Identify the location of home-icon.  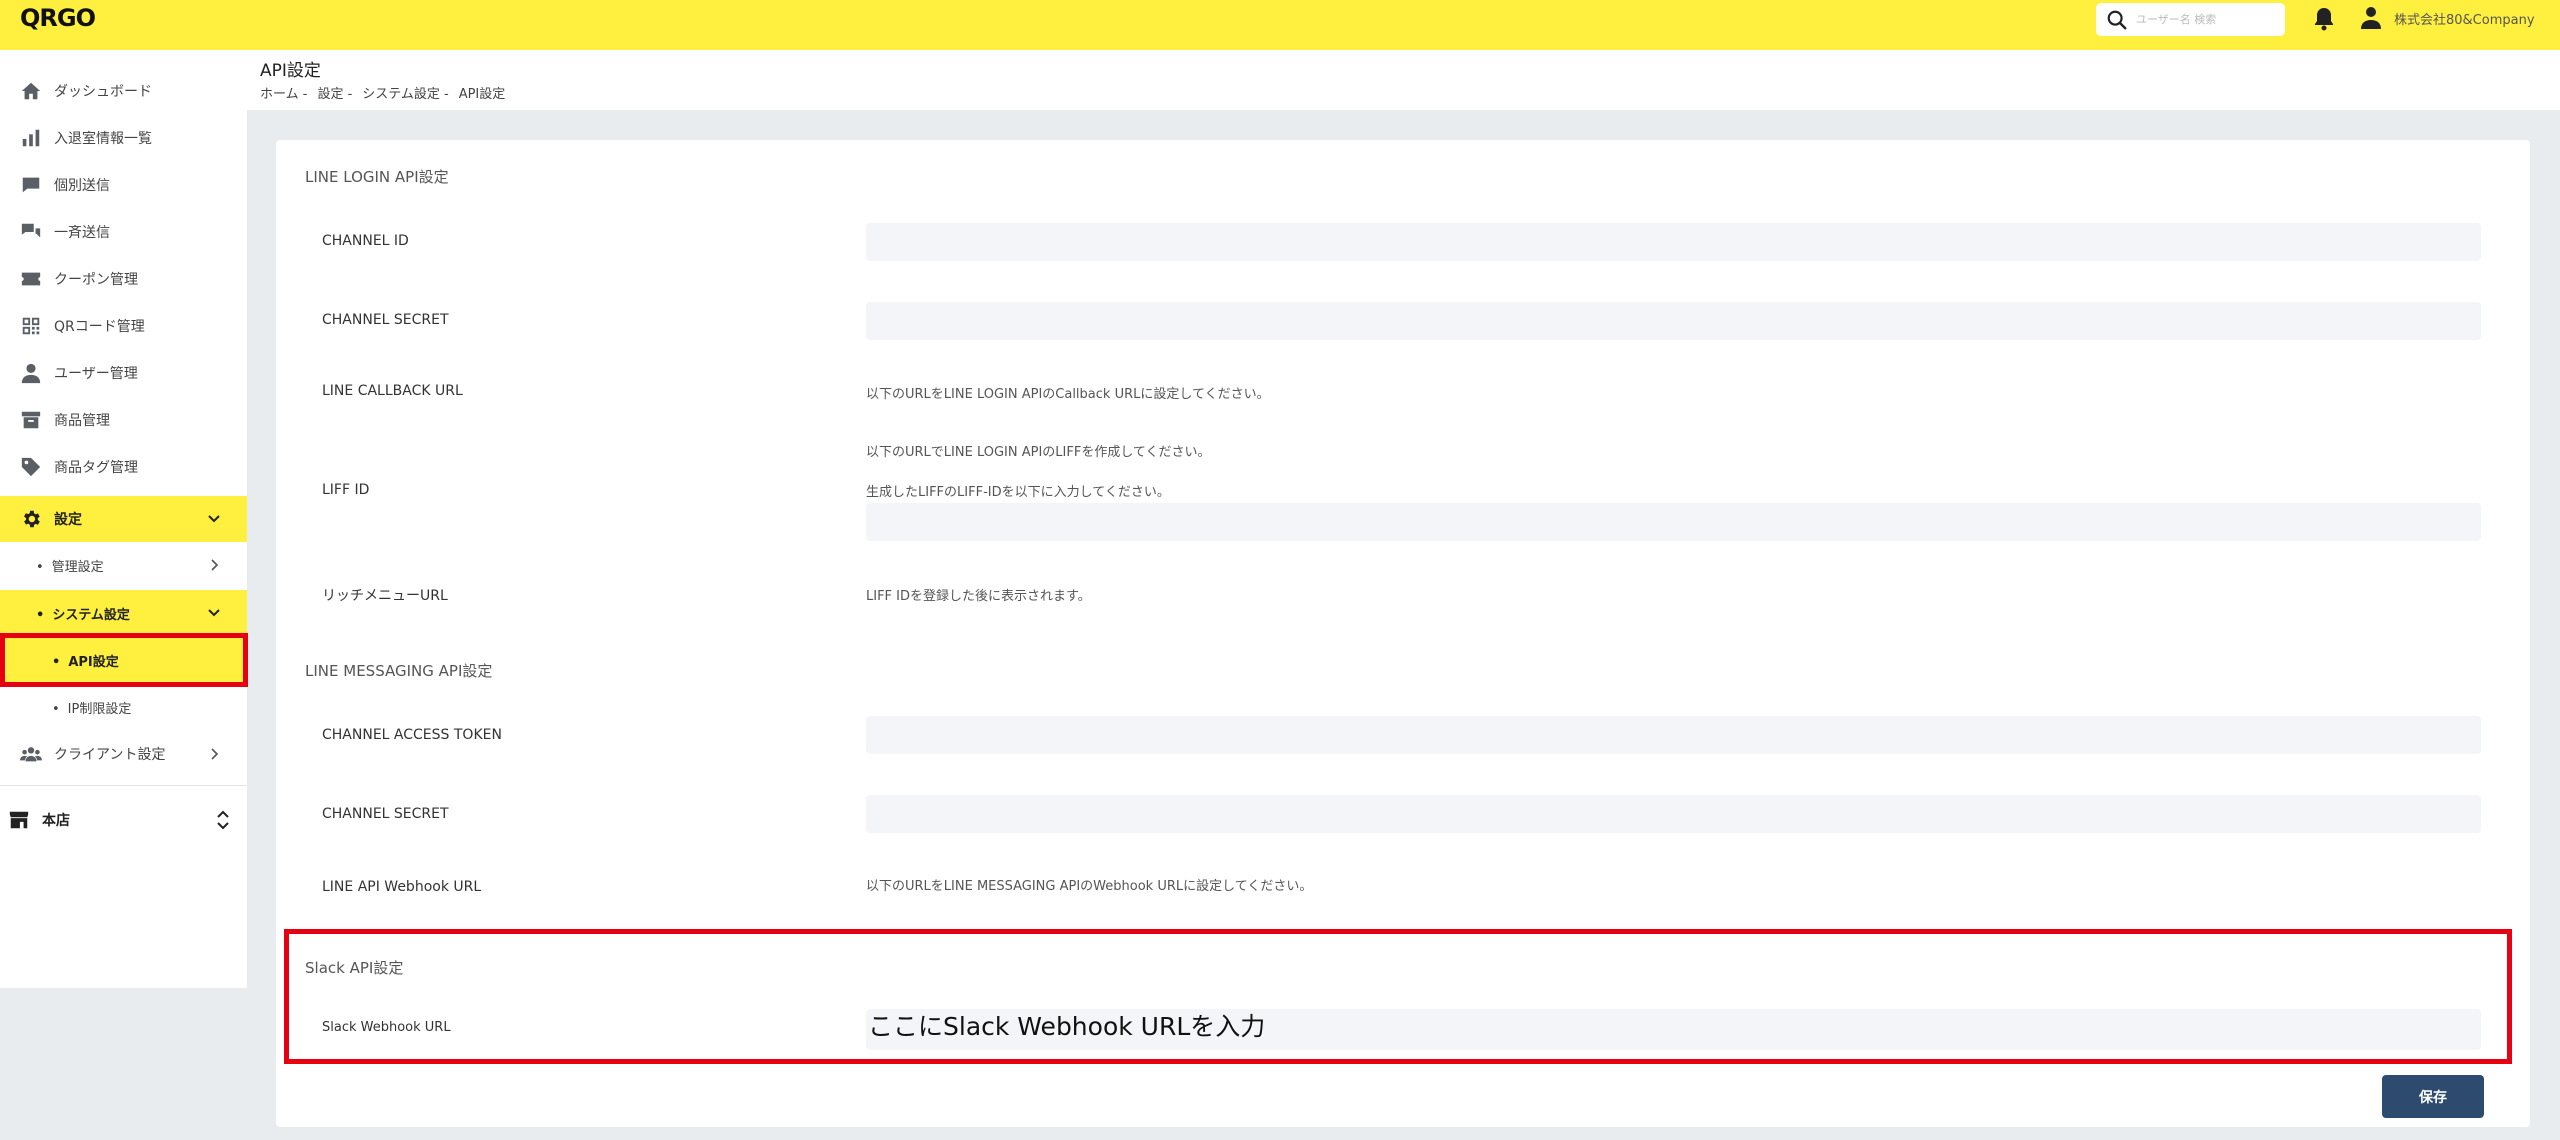
(31, 91).